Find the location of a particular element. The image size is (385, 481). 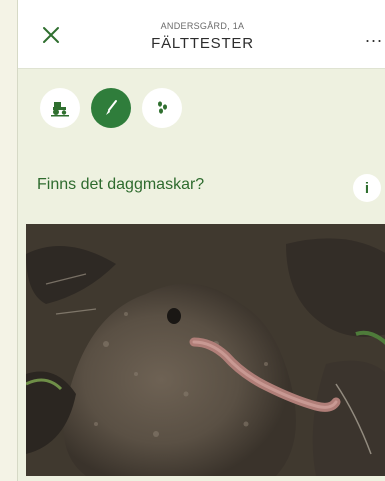

question-heading: Finns det daggmaskar? is located at coordinates (121, 184).